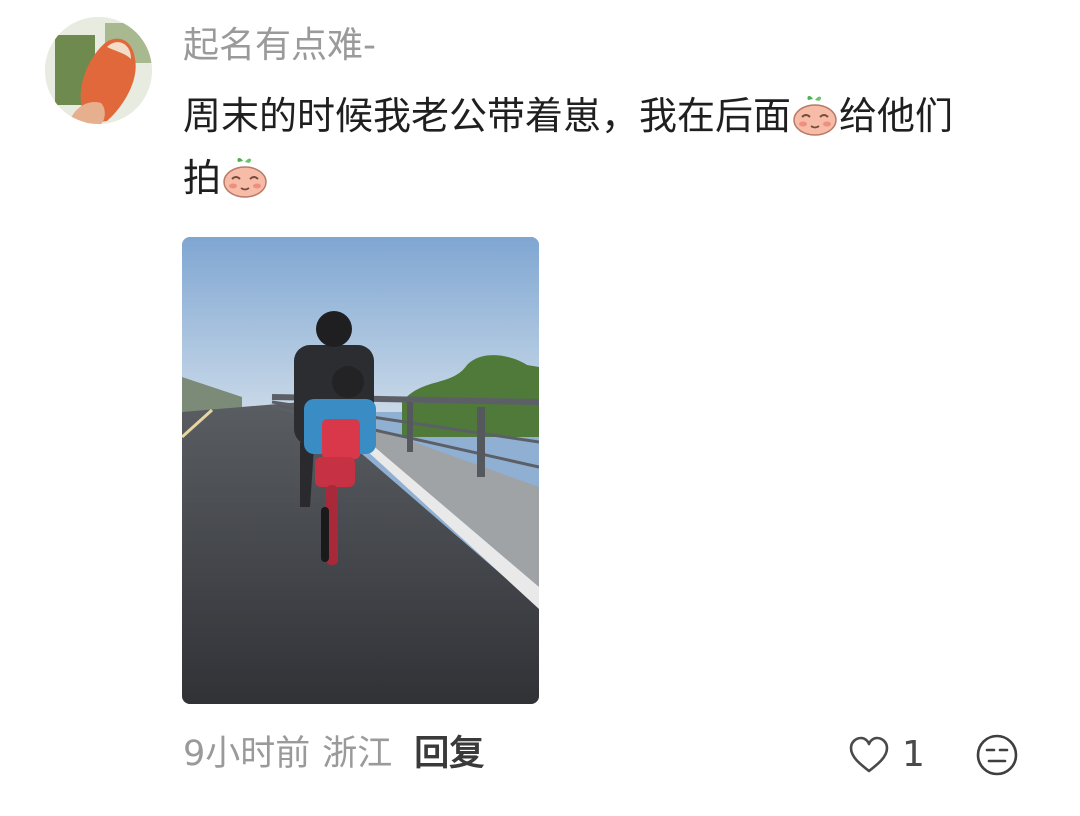 Image resolution: width=1080 pixels, height=816 pixels. I want to click on heart-outline-icon, so click(869, 754).